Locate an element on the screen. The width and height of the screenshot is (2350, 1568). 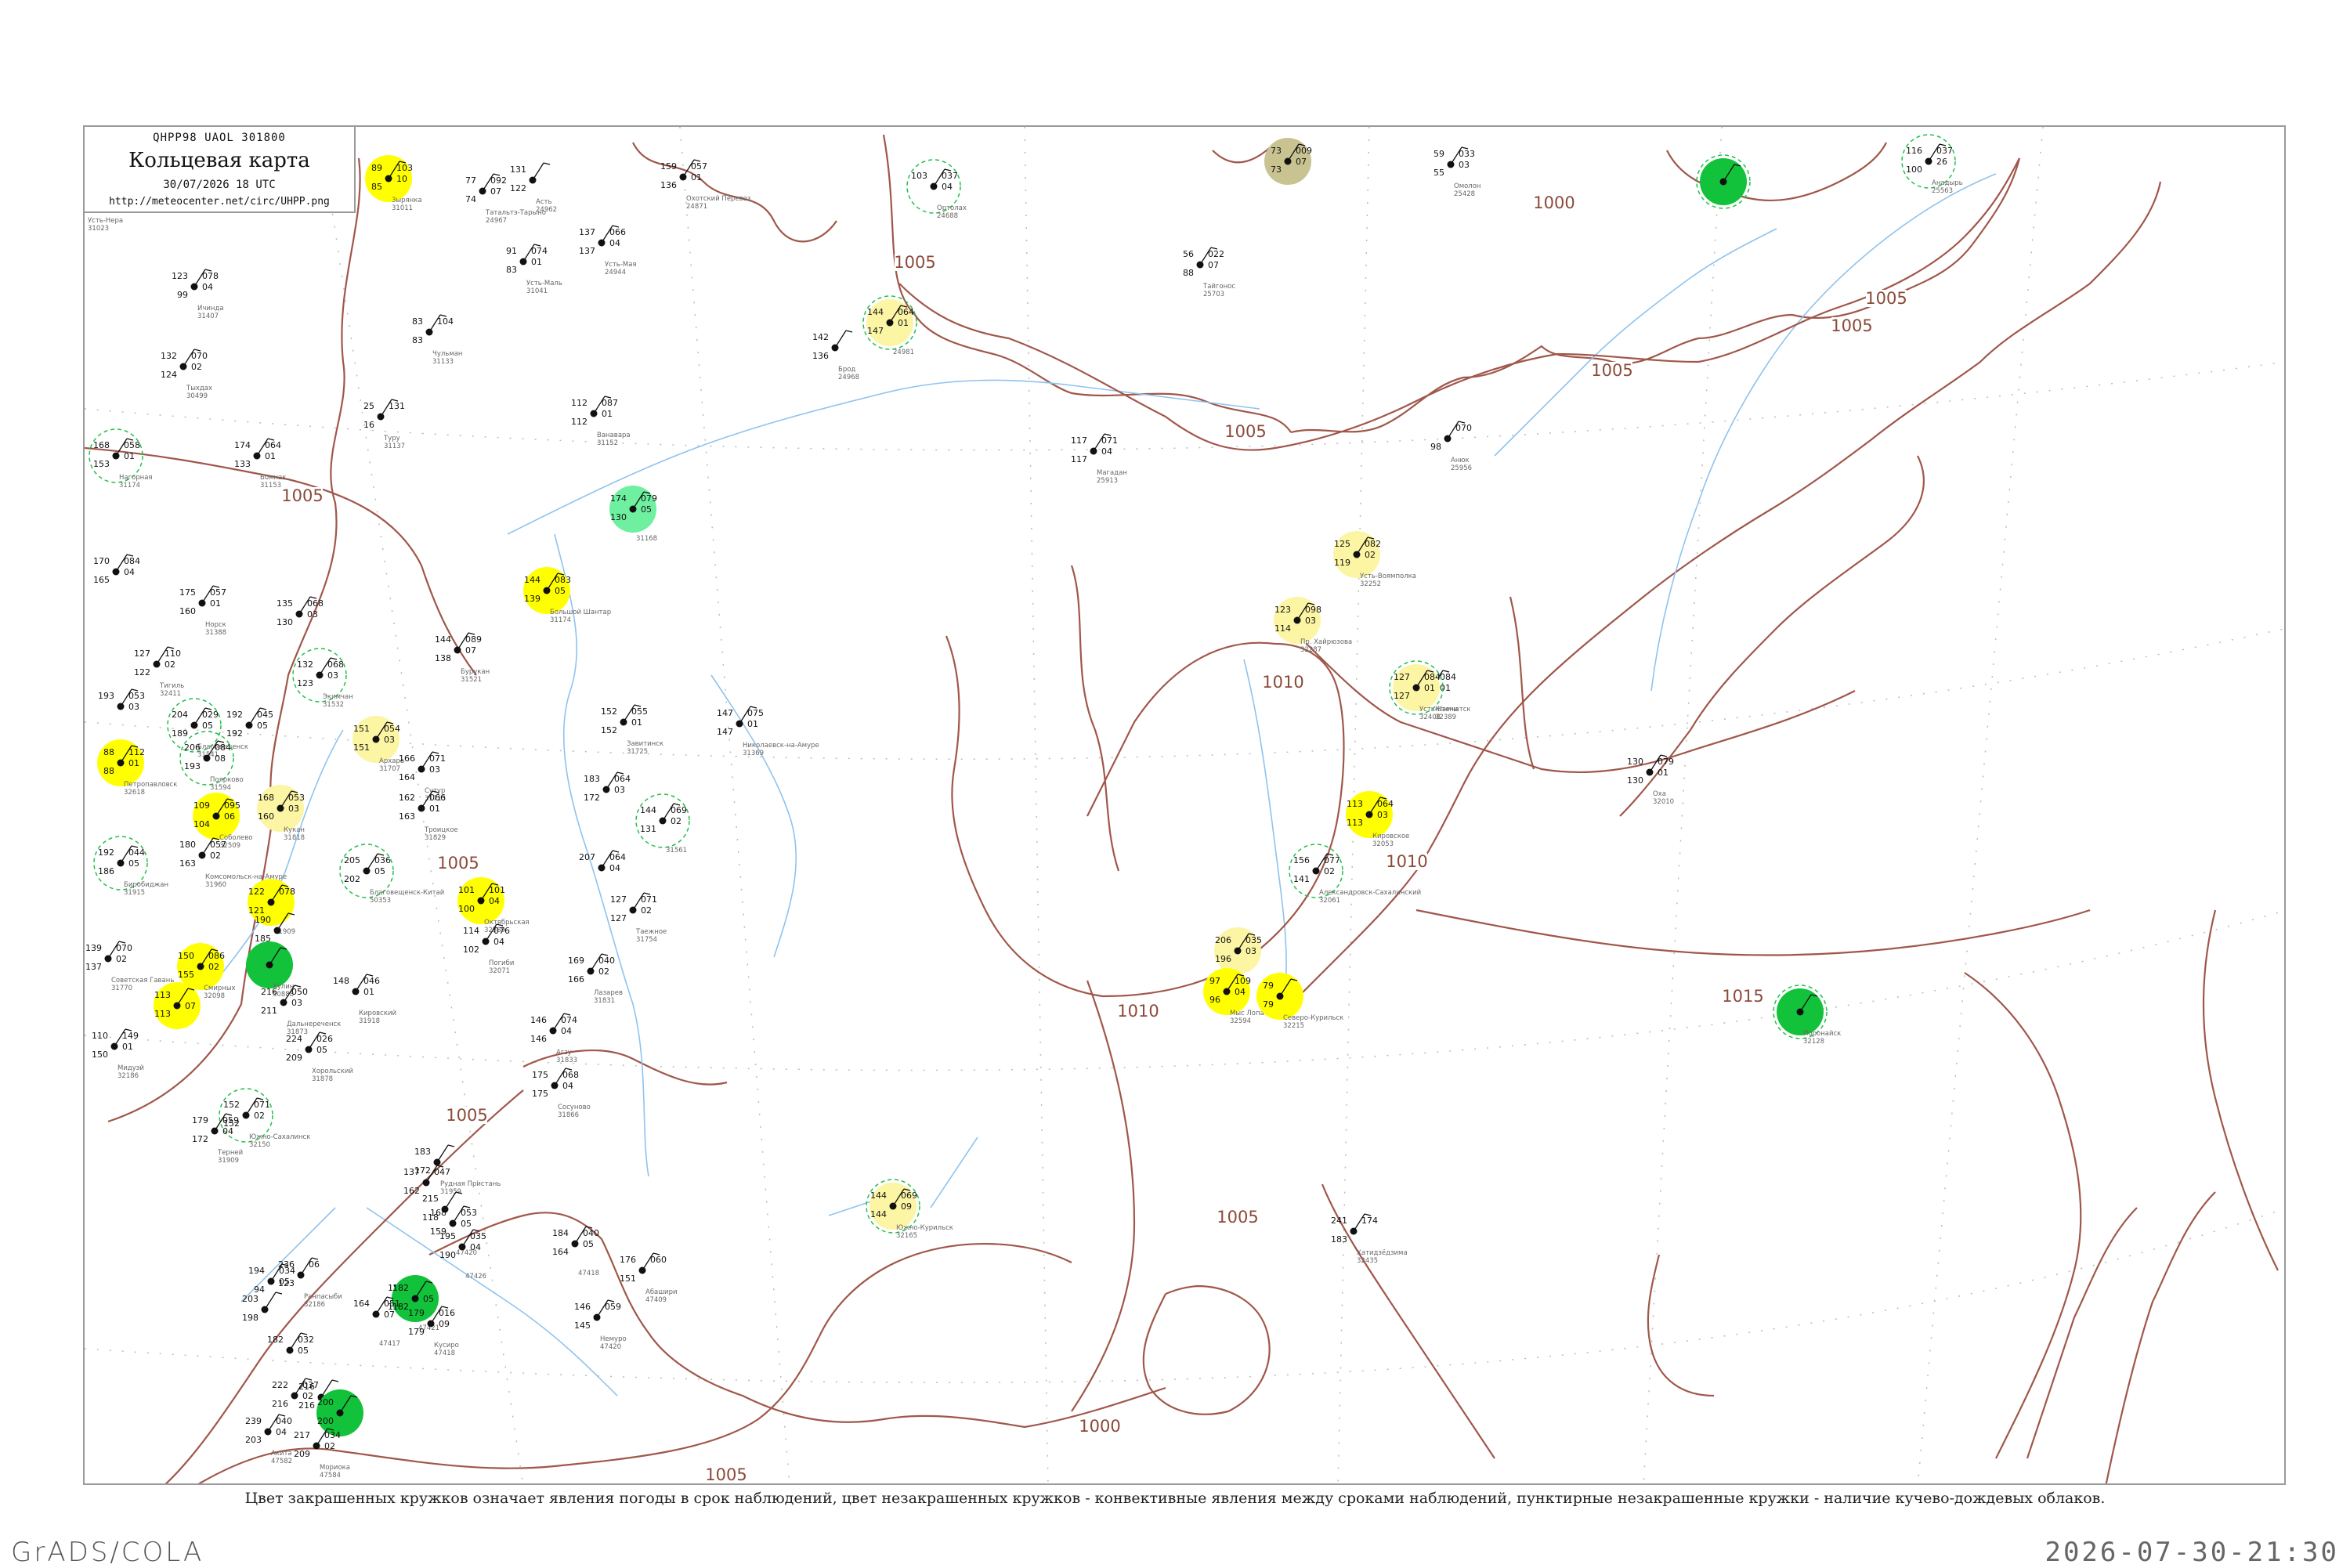
station-name: Хорольский is located at coordinates (332, 1071).